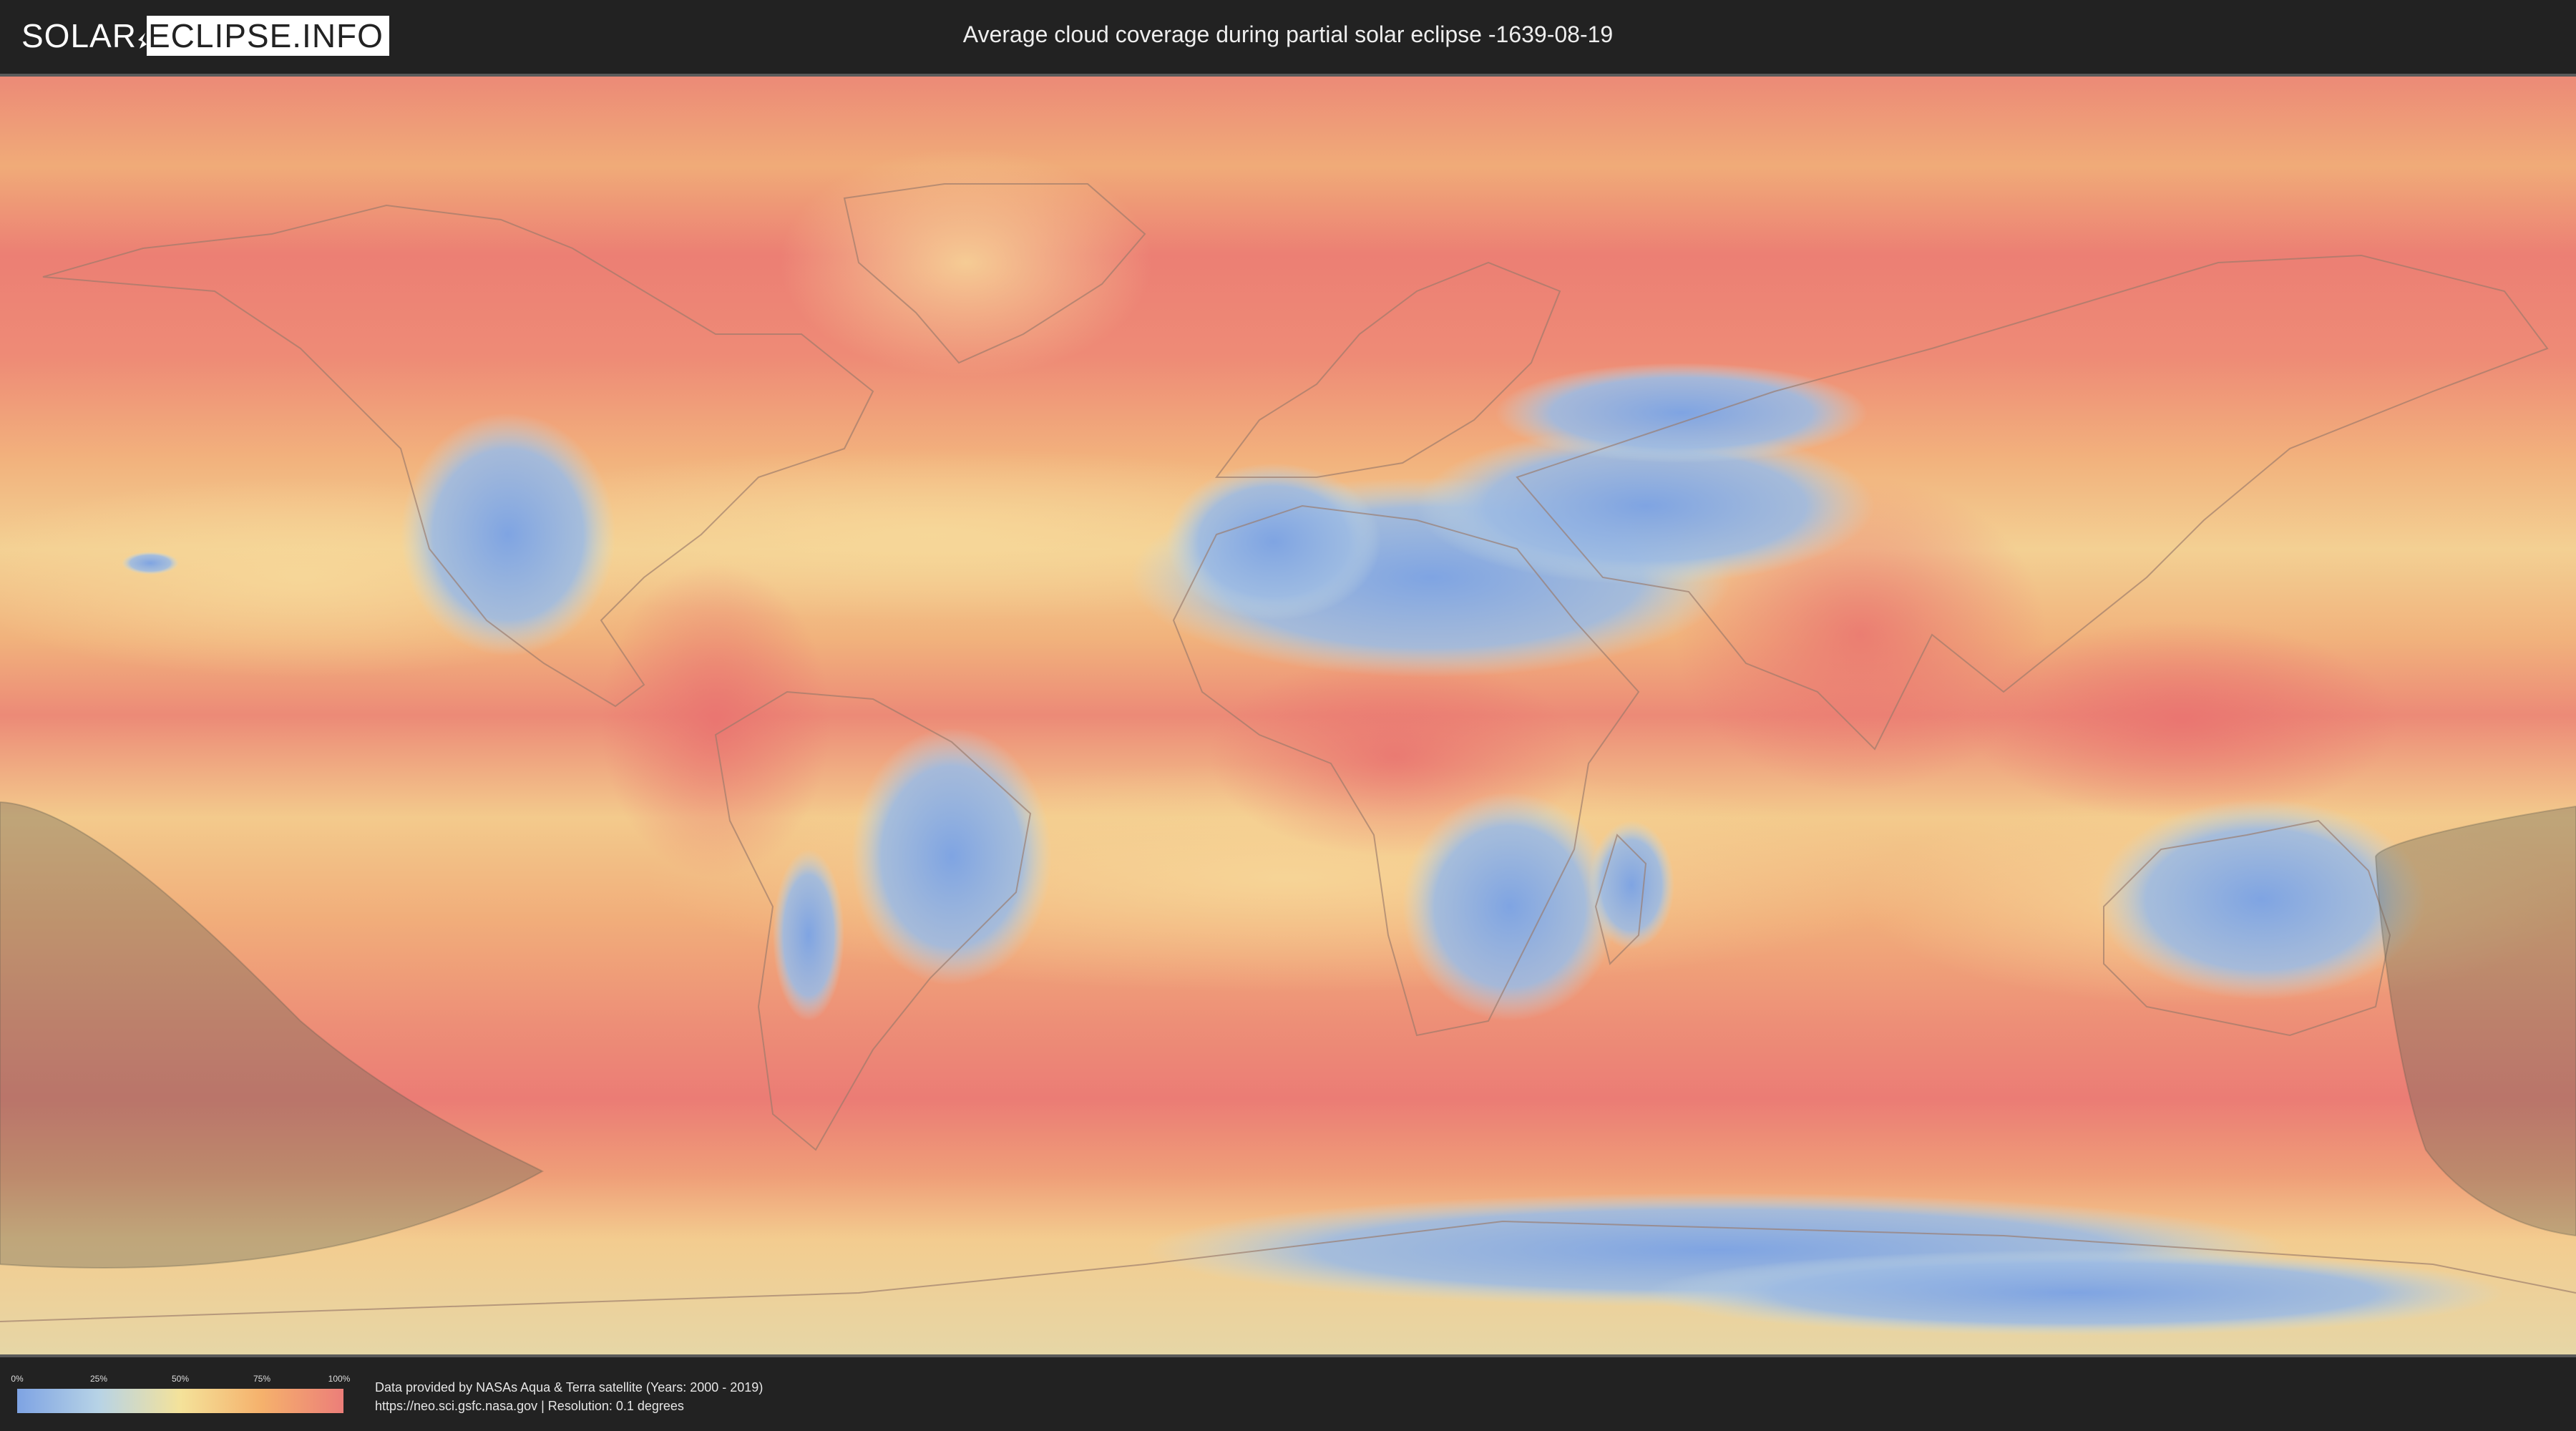 This screenshot has width=2576, height=1431. Describe the element at coordinates (508, 534) in the screenshot. I see `clear-region-north-america` at that location.